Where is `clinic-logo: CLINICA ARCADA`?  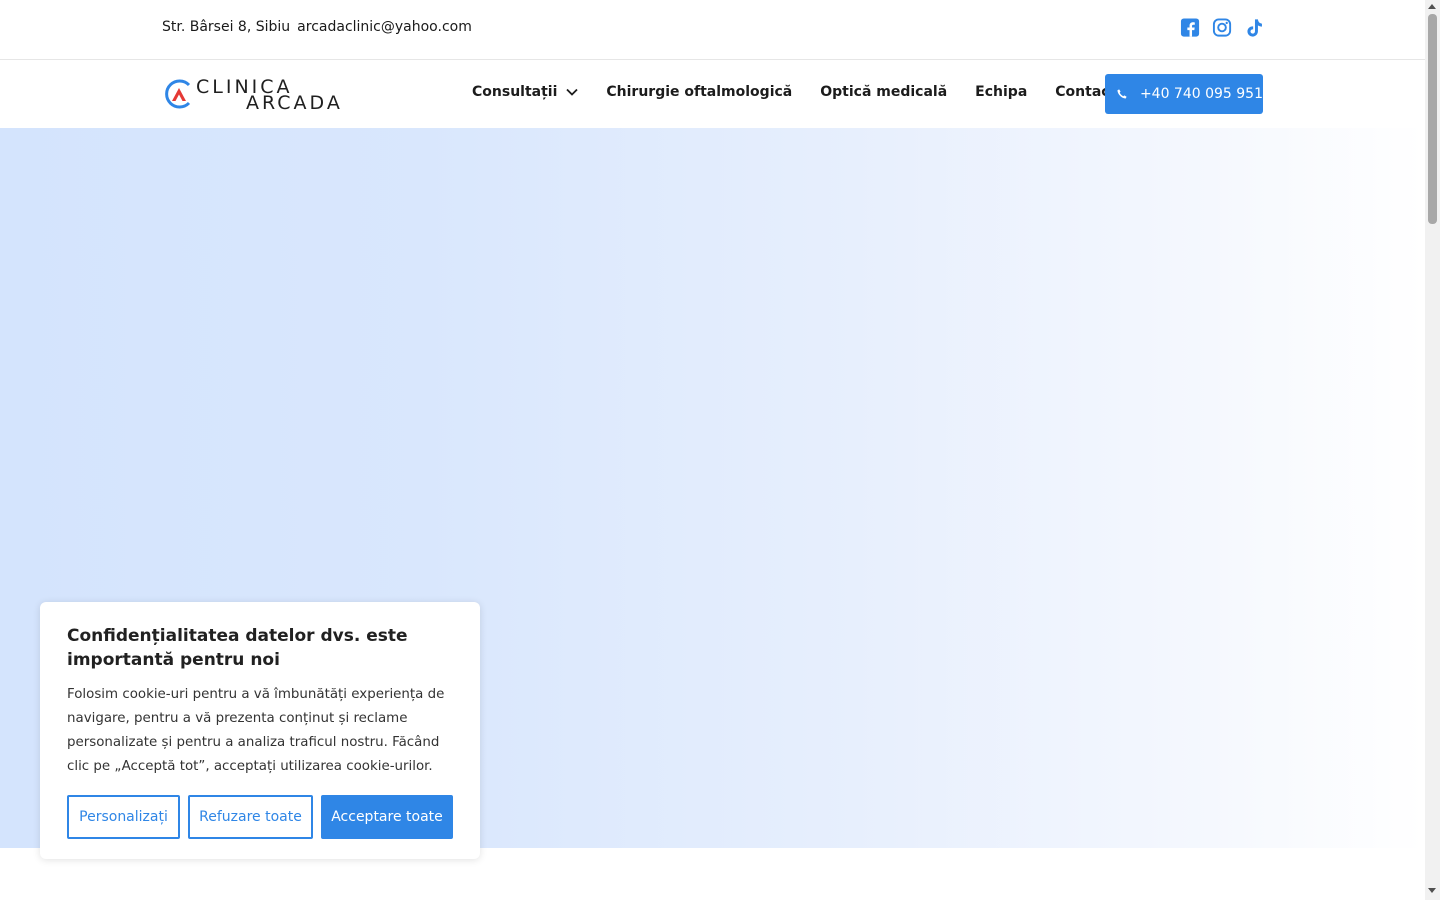 clinic-logo: CLINICA ARCADA is located at coordinates (257, 95).